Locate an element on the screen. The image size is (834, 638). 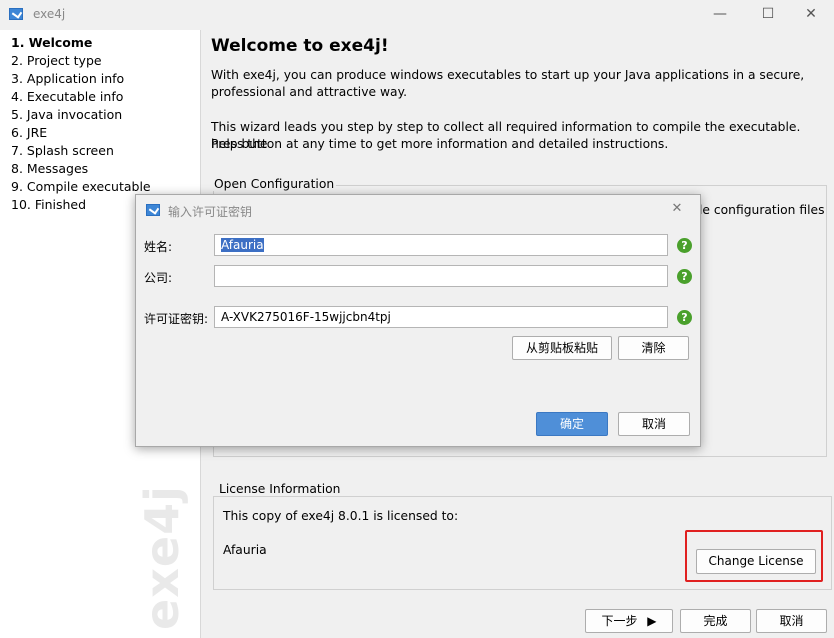
license-key-field: A-XVK275016F-15wjjcbn4tpj is located at coordinates (441, 317).